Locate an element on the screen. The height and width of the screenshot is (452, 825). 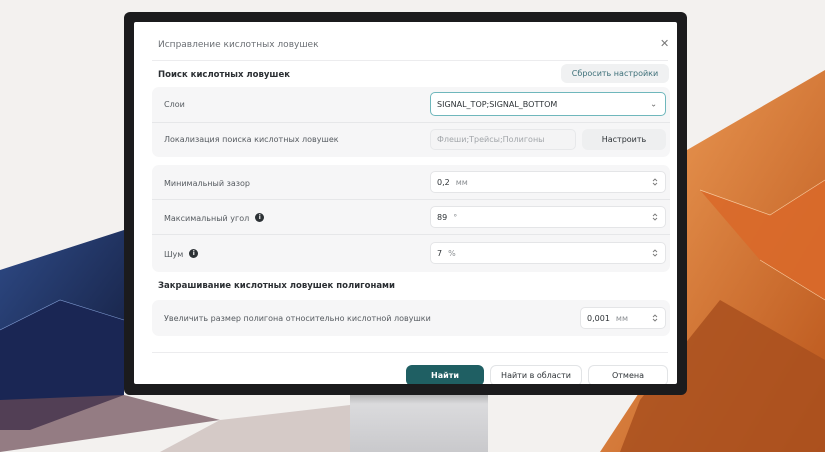
find-in-area-button: Найти в области is located at coordinates (536, 374).